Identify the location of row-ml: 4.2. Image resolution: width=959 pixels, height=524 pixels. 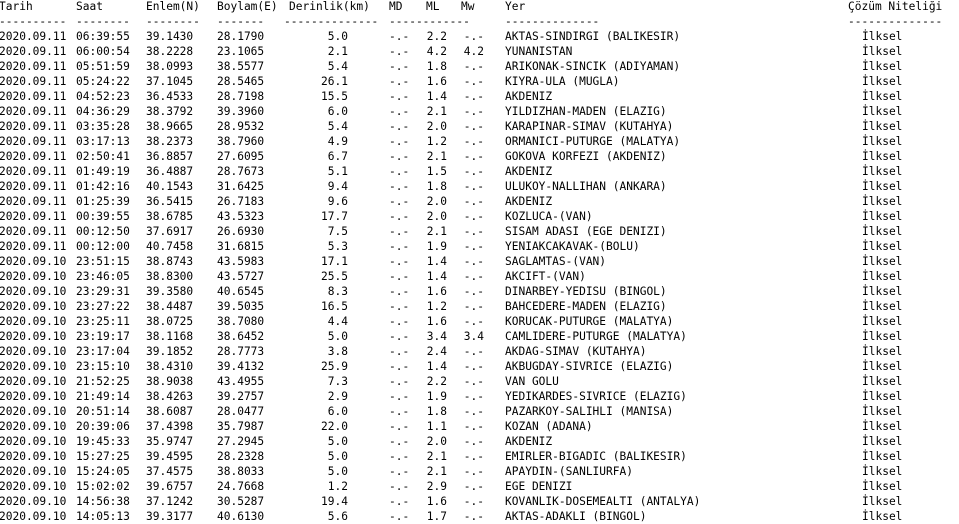
(436, 51).